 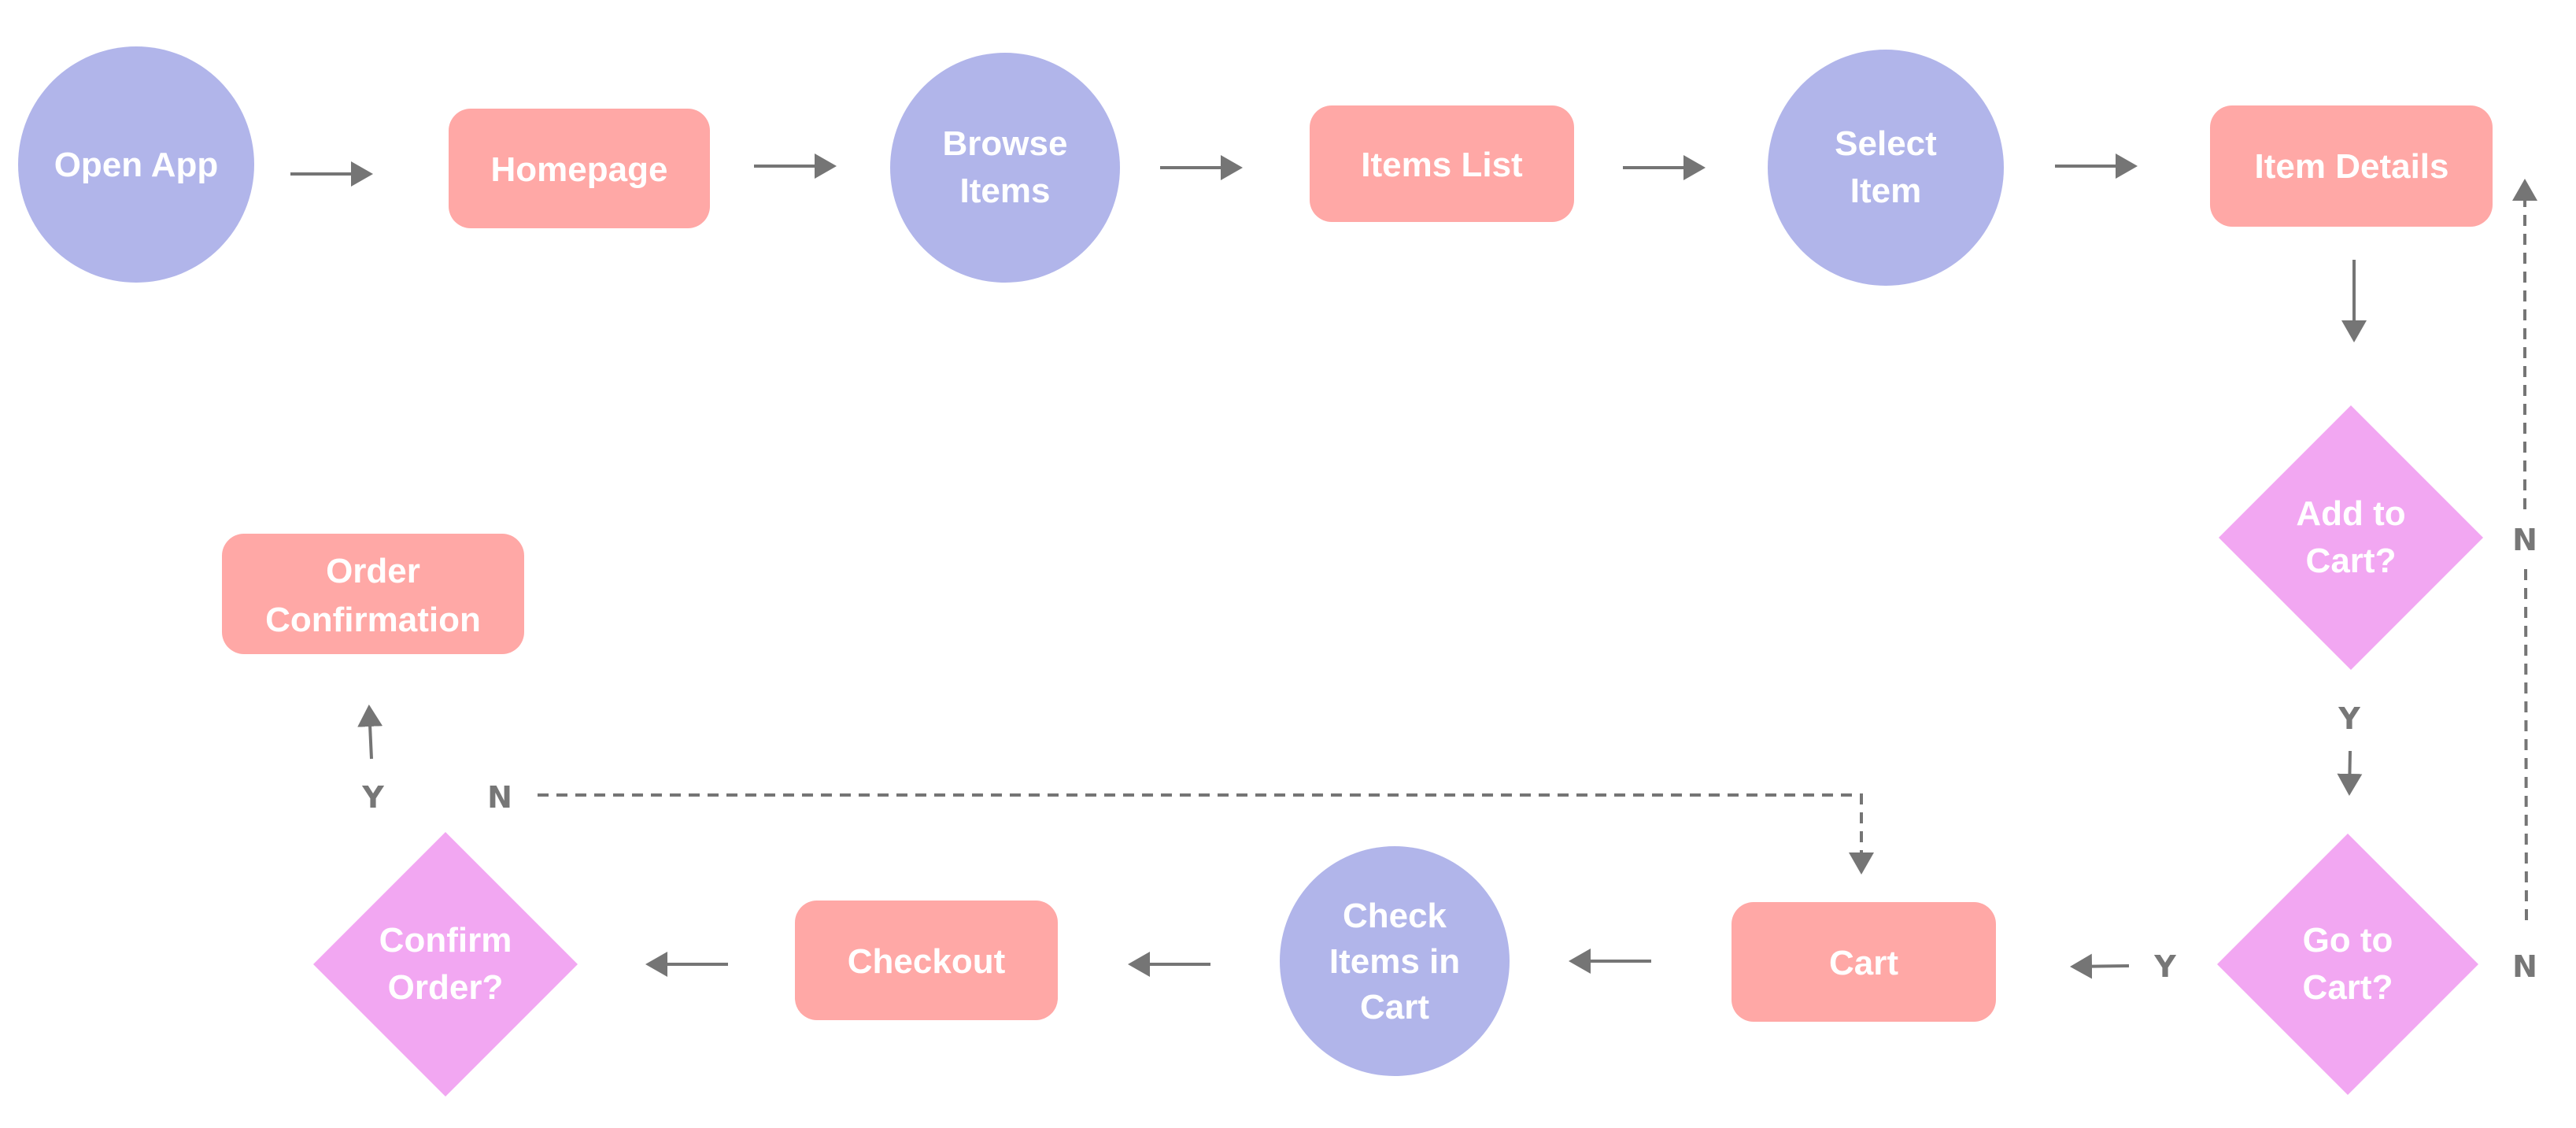 I want to click on edge-label-go-to-cart-no: N, so click(x=2524, y=966).